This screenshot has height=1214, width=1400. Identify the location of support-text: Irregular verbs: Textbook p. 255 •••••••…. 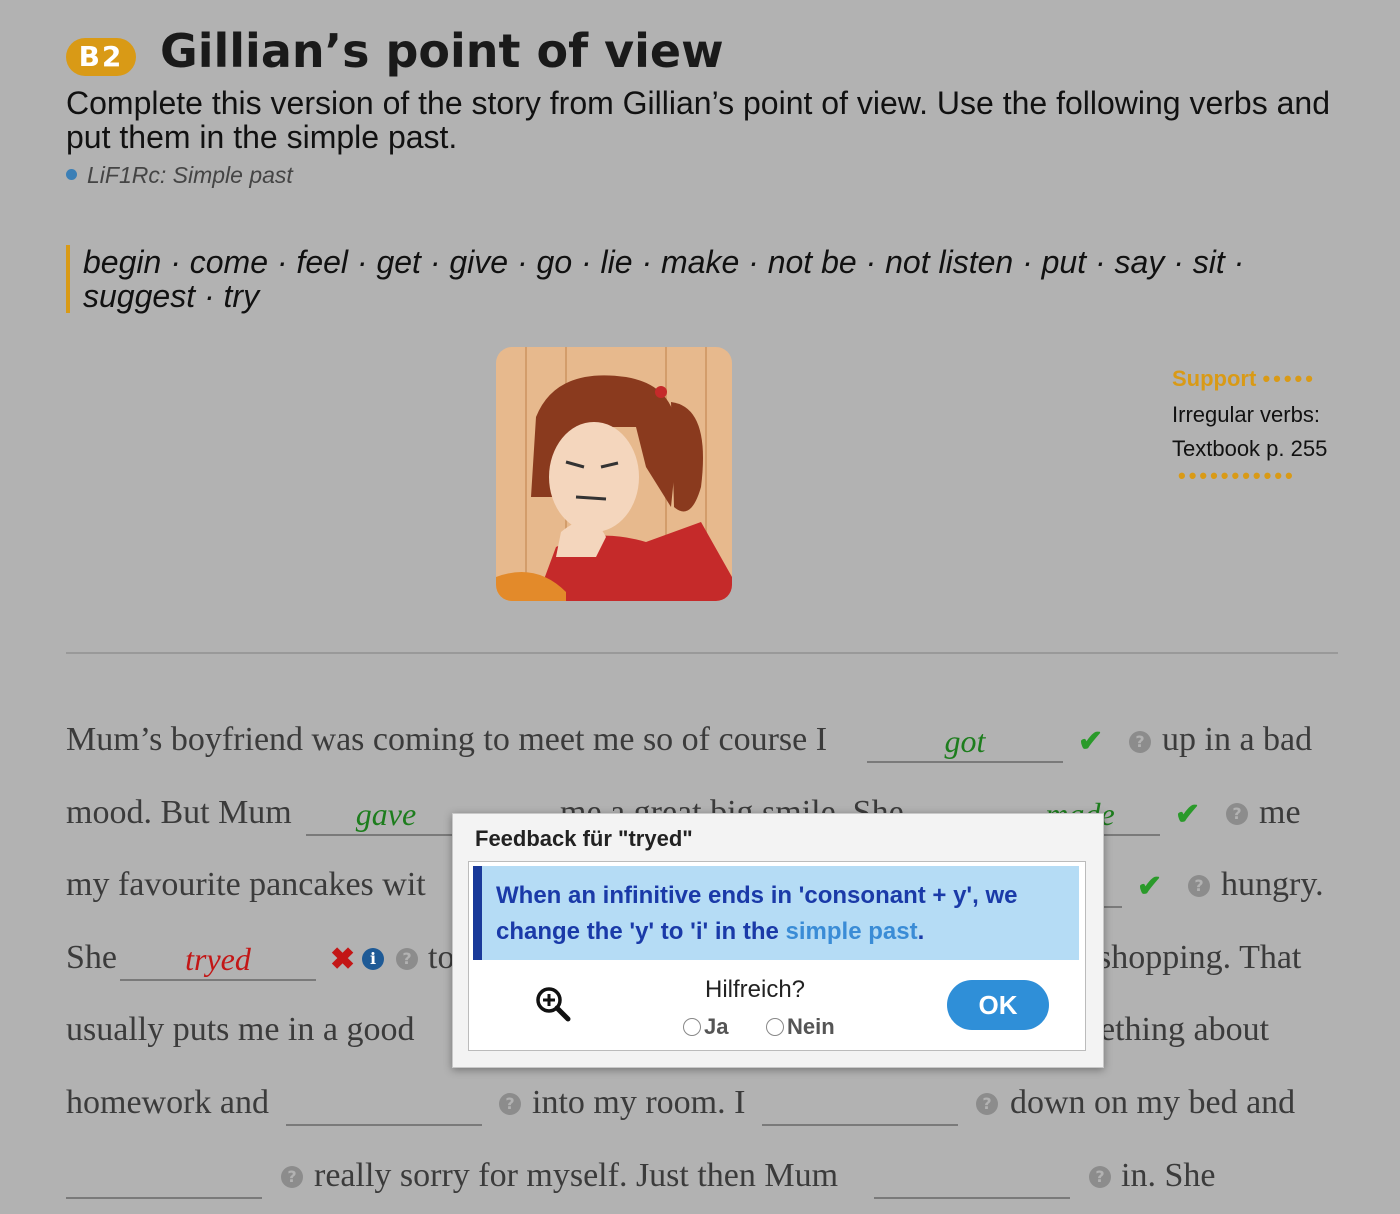
(1250, 443).